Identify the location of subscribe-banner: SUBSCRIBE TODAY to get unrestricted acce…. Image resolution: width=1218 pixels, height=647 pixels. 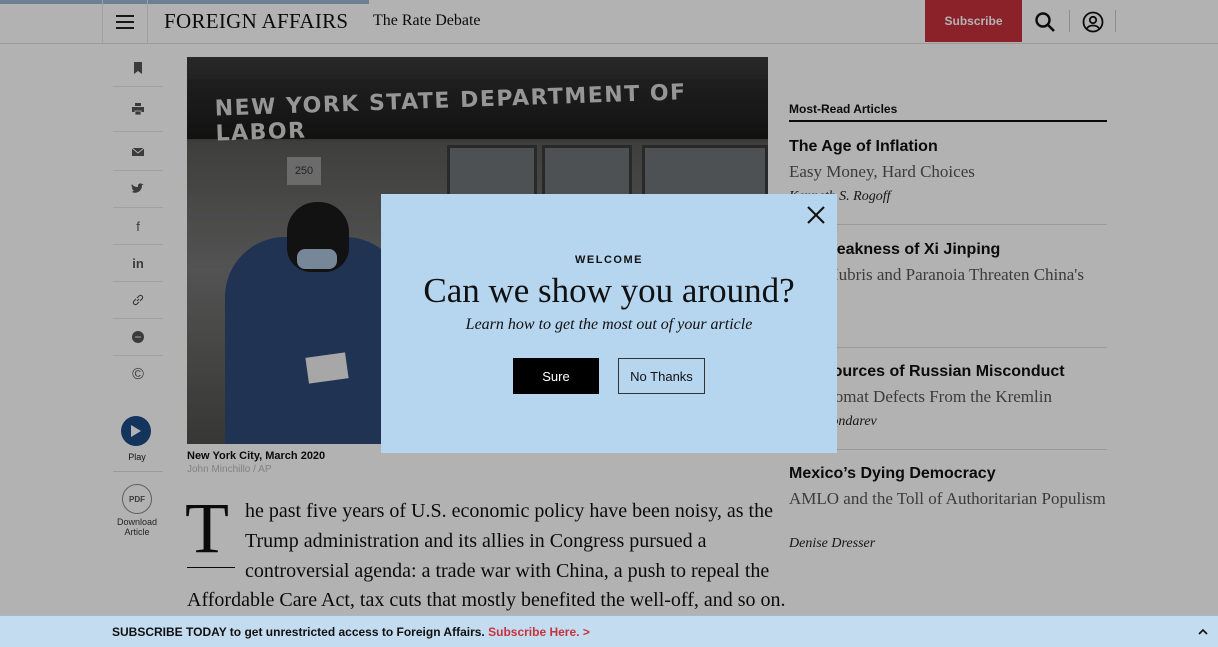
(609, 631).